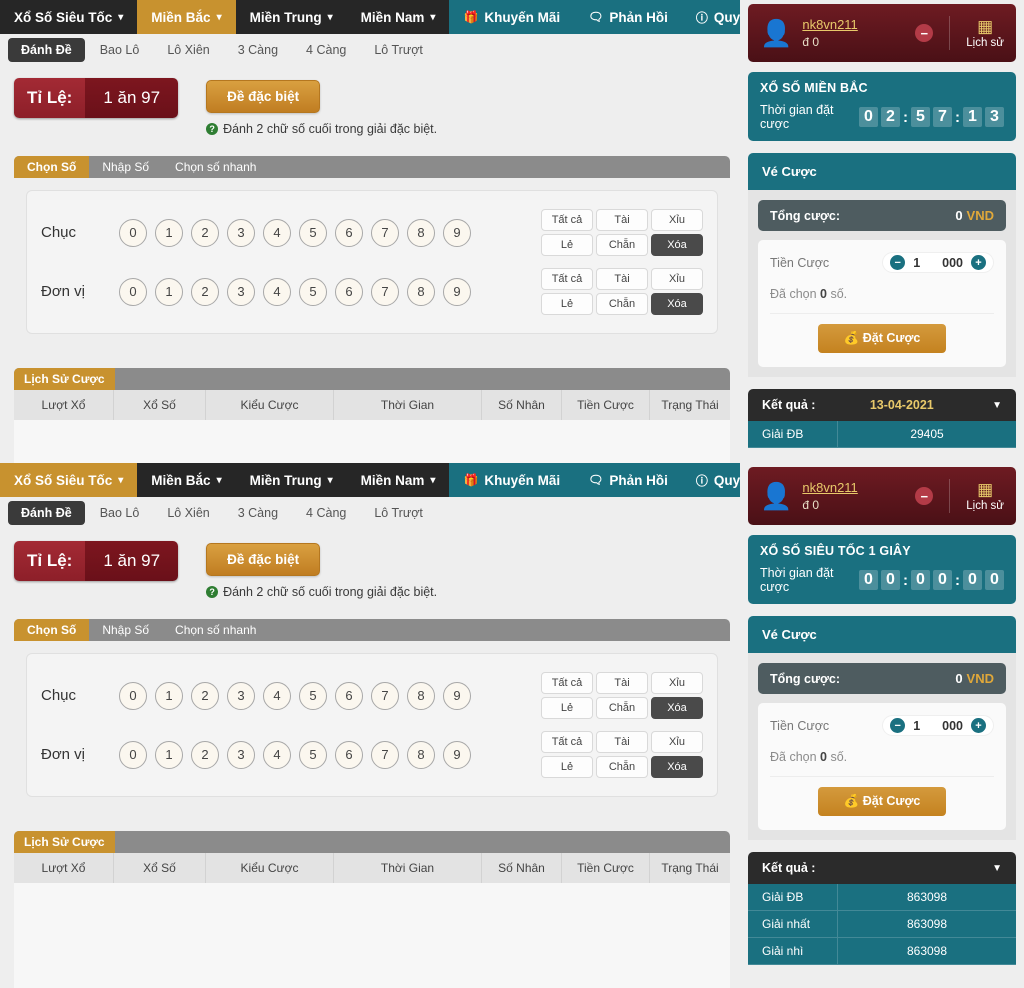 Image resolution: width=1024 pixels, height=988 pixels. What do you see at coordinates (882, 338) in the screenshot?
I see `place-bet-button: 💰 Đặt Cược` at bounding box center [882, 338].